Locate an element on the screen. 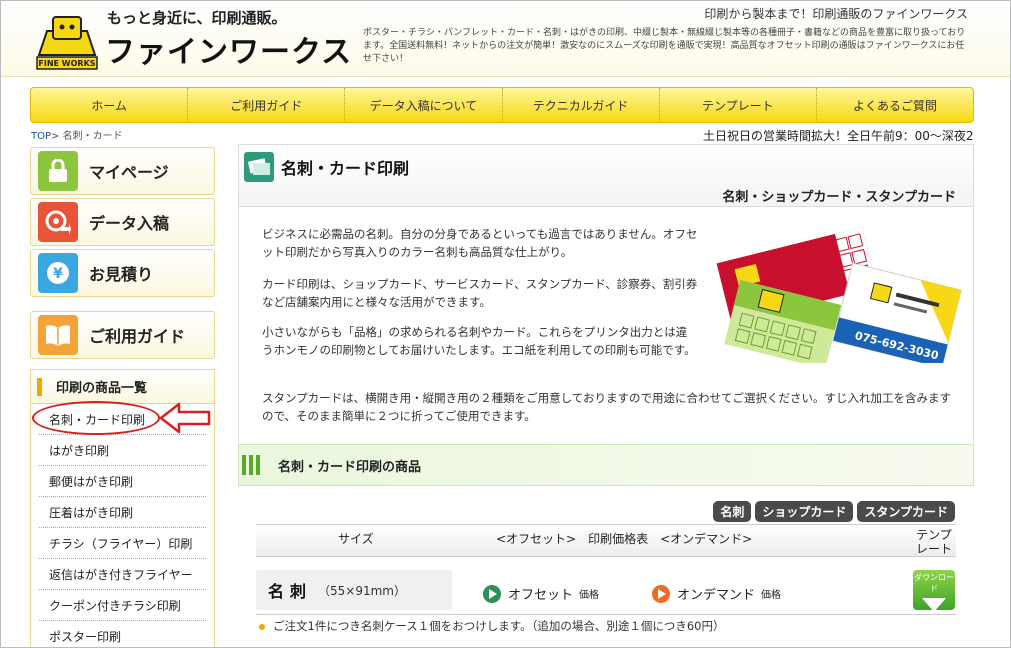 The height and width of the screenshot is (648, 1011). bullet-icon is located at coordinates (262, 626).